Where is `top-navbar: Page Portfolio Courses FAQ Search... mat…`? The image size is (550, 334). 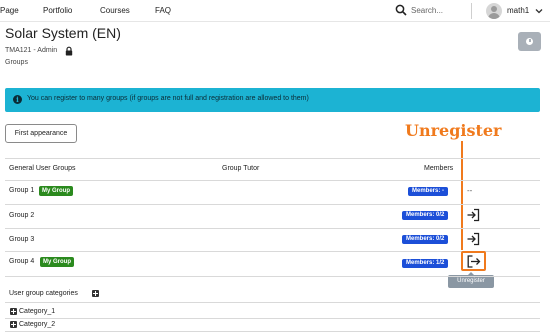
top-navbar: Page Portfolio Courses FAQ Search... mat… is located at coordinates (275, 11).